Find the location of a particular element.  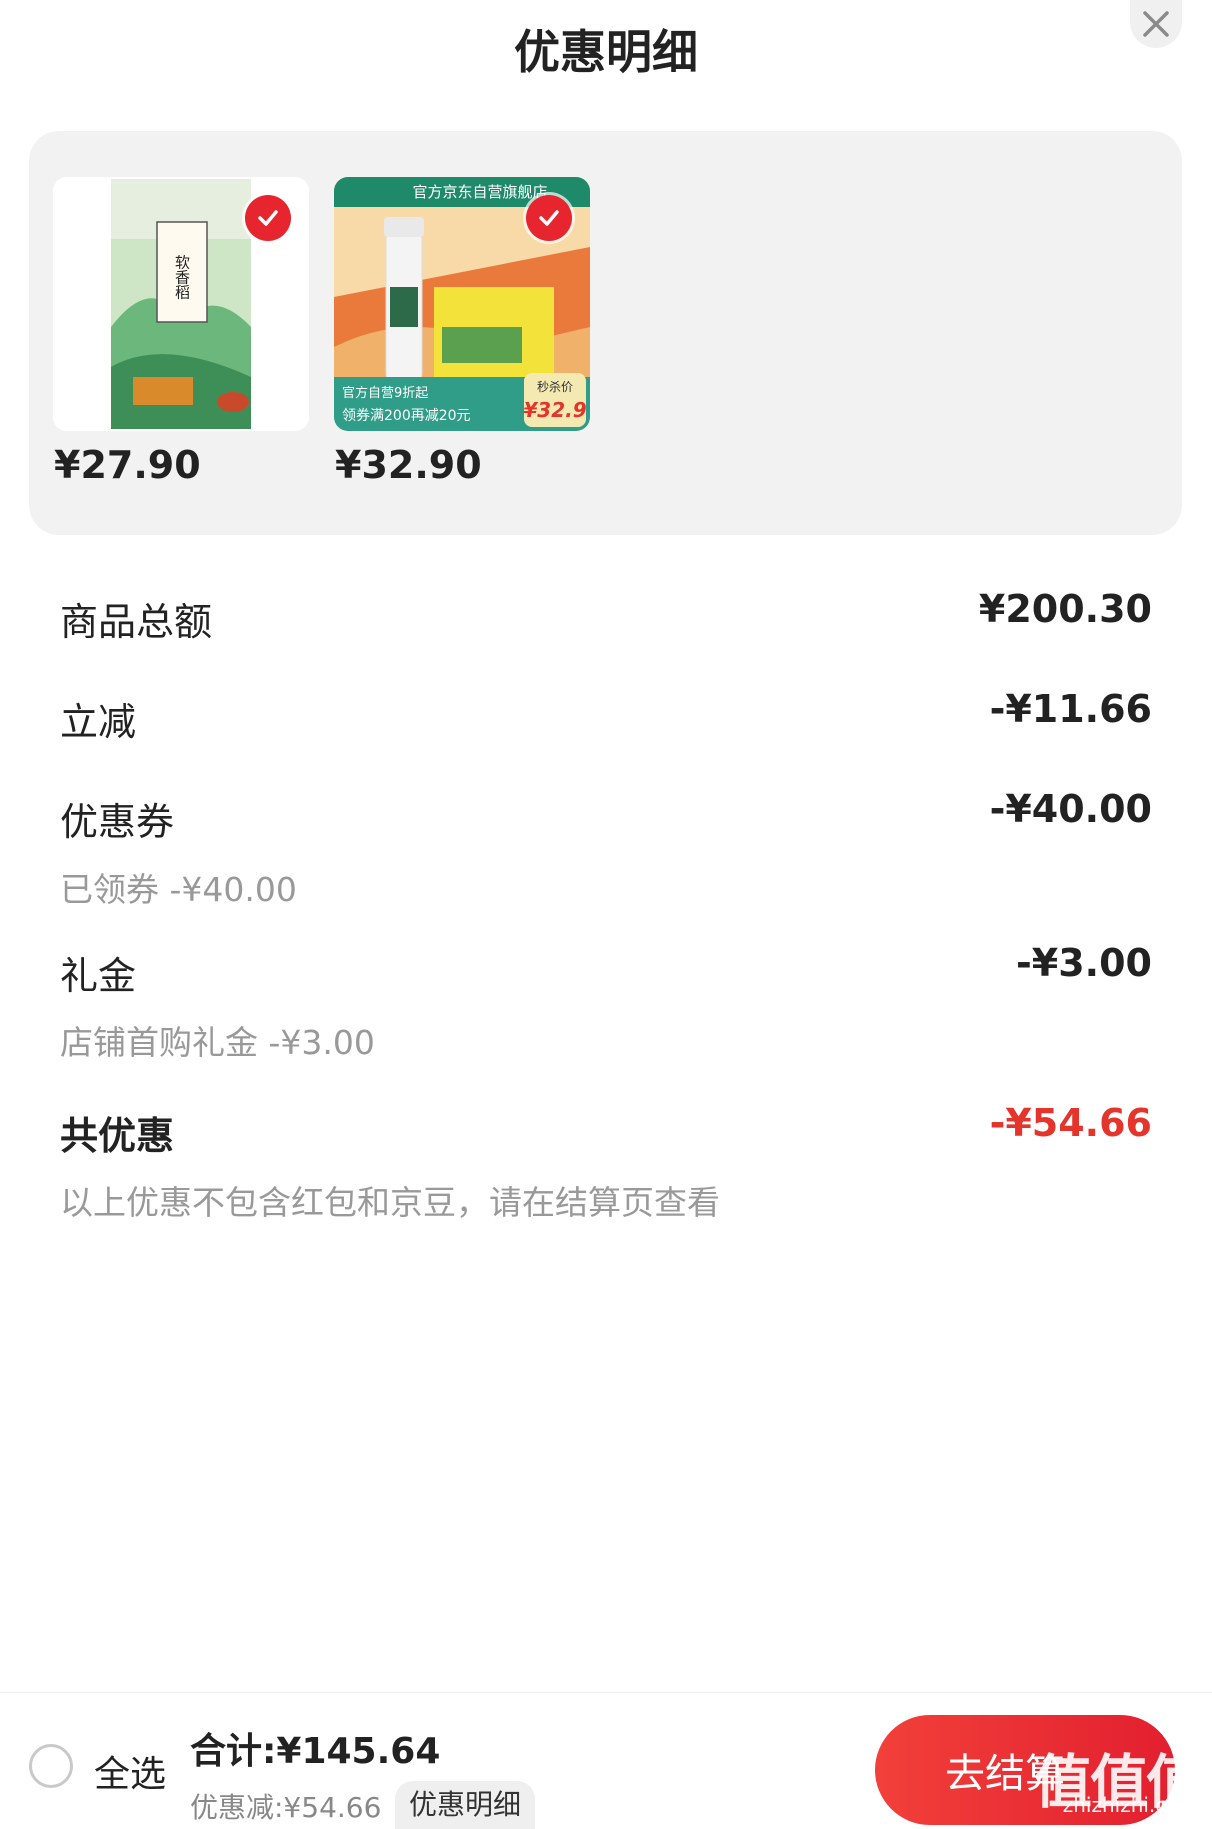

watermark-url: zhizhizhi.com is located at coordinates (1130, 1805).